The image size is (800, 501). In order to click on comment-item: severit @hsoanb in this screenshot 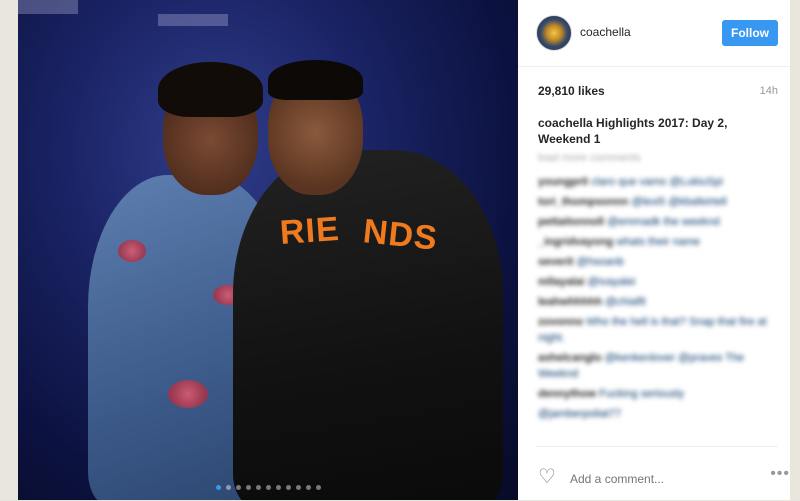, I will do `click(658, 262)`.